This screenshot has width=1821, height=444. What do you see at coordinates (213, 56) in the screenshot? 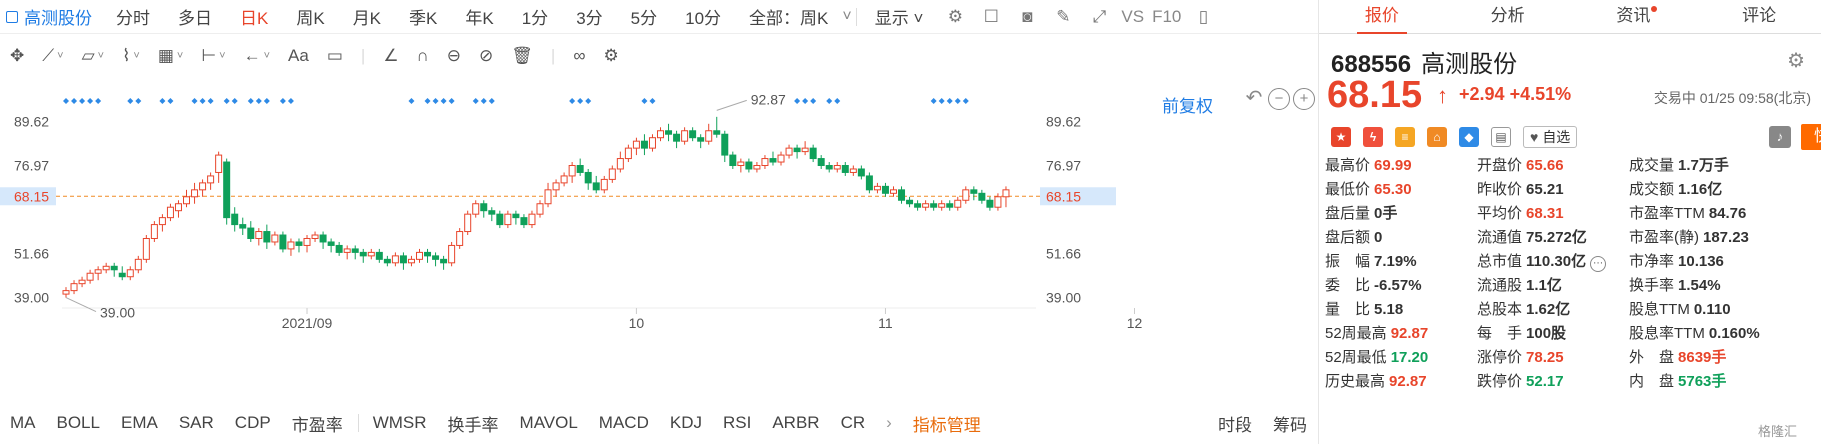
I see `measure-tool-icon: ⊢ ˅` at bounding box center [213, 56].